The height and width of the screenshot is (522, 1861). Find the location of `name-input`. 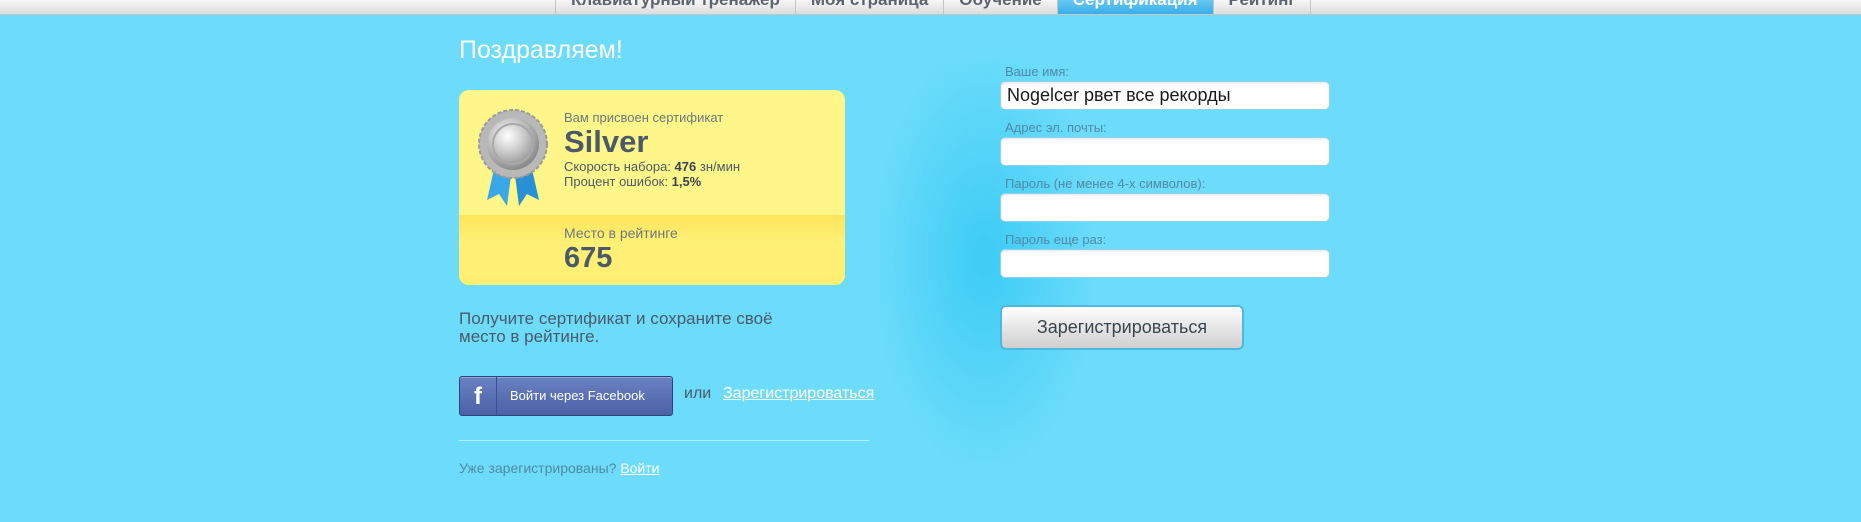

name-input is located at coordinates (1165, 95).